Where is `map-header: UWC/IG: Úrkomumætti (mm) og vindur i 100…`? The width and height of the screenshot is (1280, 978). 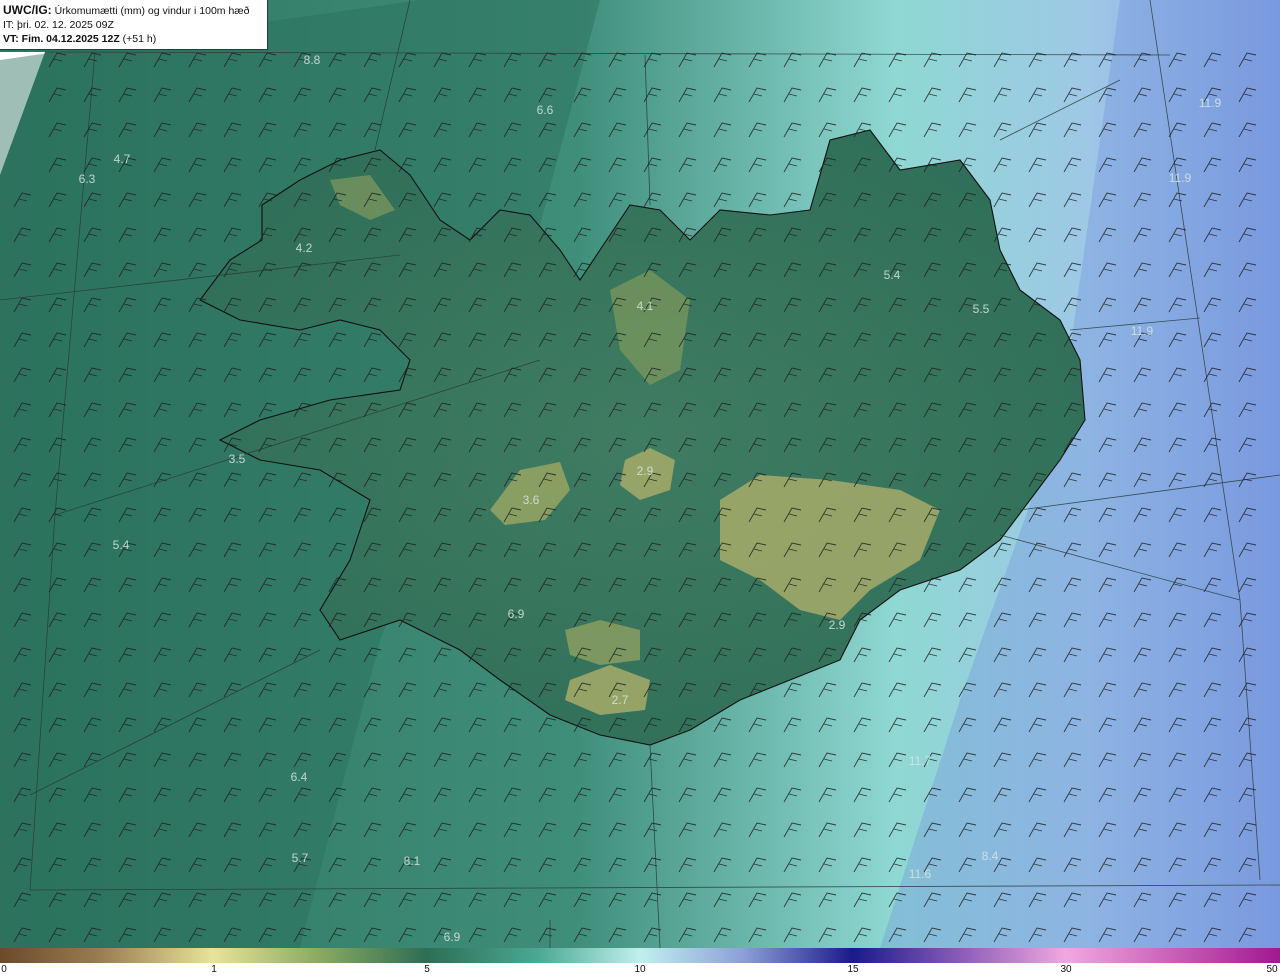 map-header: UWC/IG: Úrkomumætti (mm) og vindur i 100… is located at coordinates (134, 25).